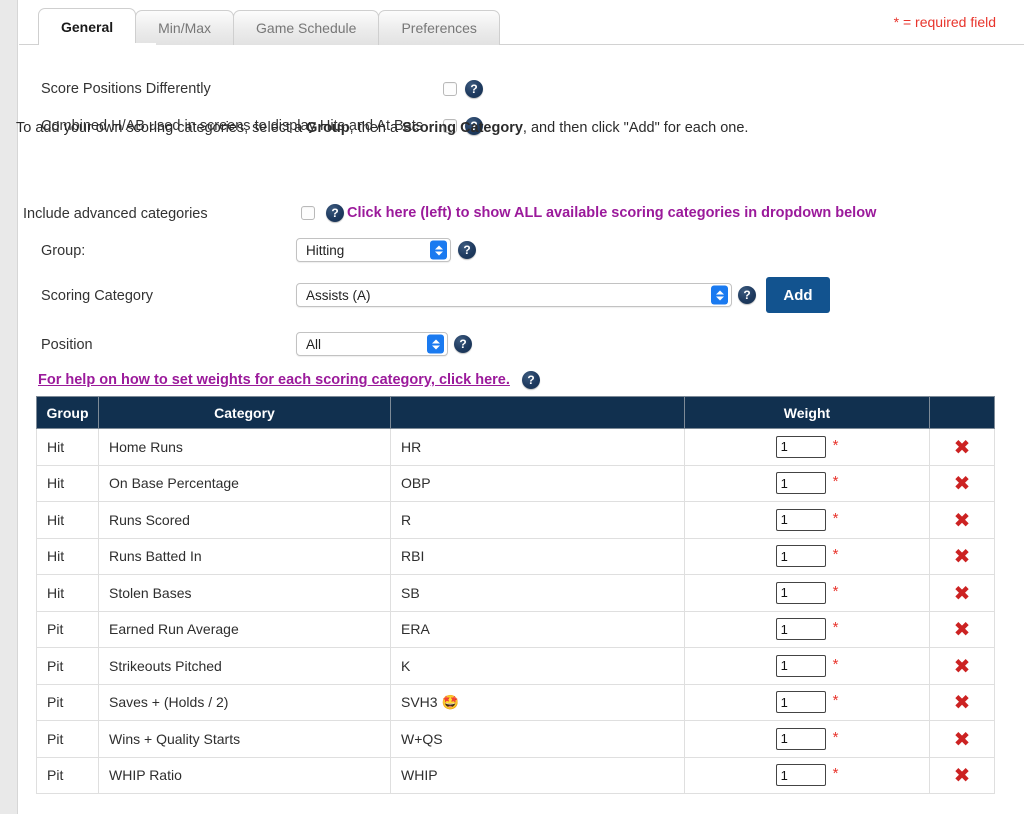 The width and height of the screenshot is (1024, 814). What do you see at coordinates (537, 739) in the screenshot?
I see `cell-abbreviation: W+QS` at bounding box center [537, 739].